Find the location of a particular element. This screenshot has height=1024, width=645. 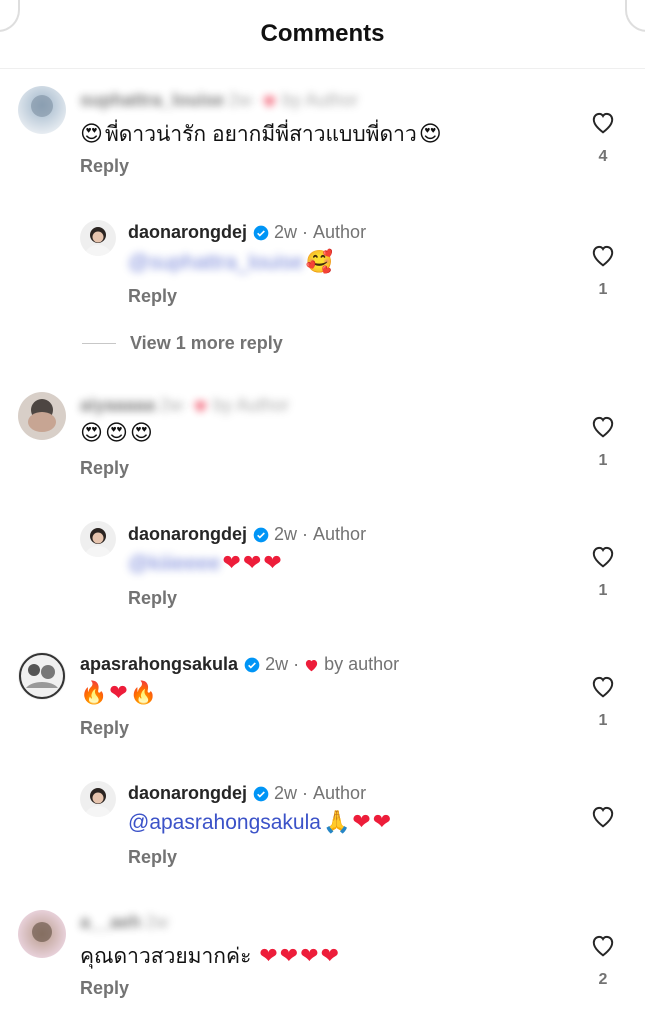

comment-meta: aiyaaaaa 2w · by Author is located at coordinates (185, 405).